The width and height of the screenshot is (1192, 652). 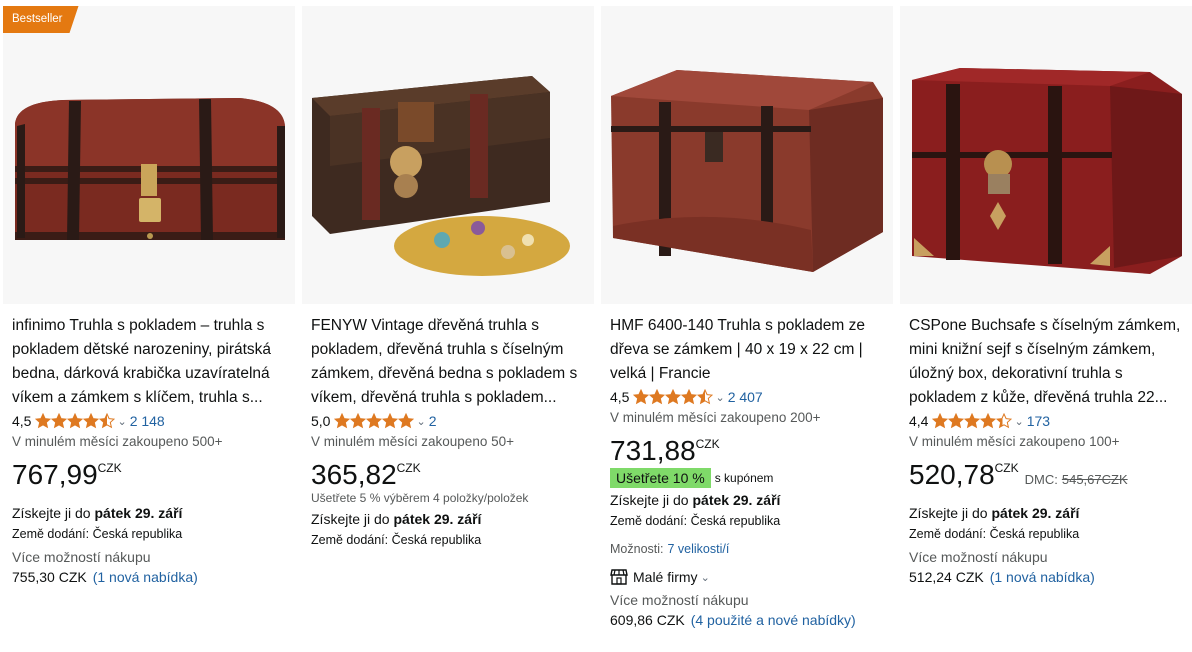 I want to click on small-business-row: Malé firmy ⌄, so click(x=748, y=577).